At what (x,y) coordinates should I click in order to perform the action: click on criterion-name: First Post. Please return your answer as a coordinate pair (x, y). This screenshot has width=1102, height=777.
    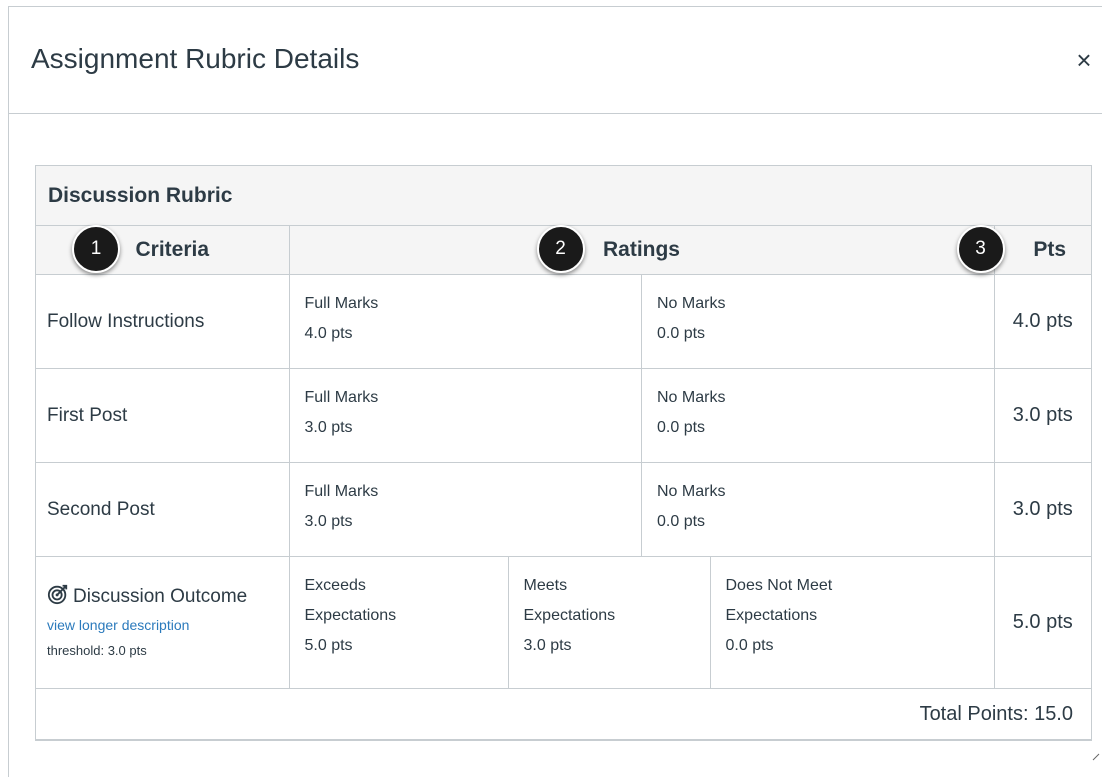
    Looking at the image, I should click on (163, 415).